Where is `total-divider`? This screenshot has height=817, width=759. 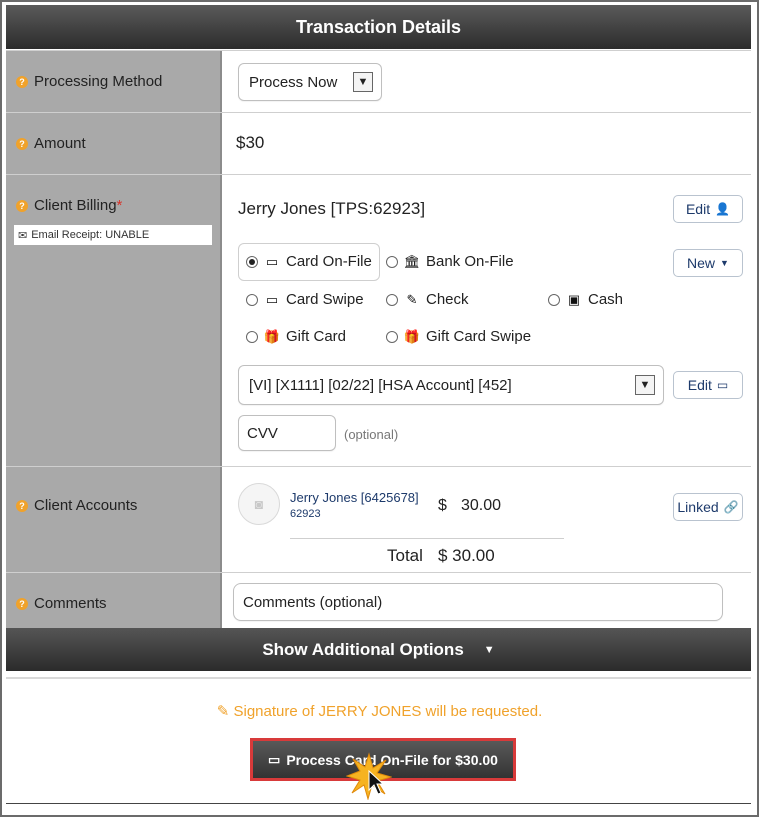
total-divider is located at coordinates (427, 538).